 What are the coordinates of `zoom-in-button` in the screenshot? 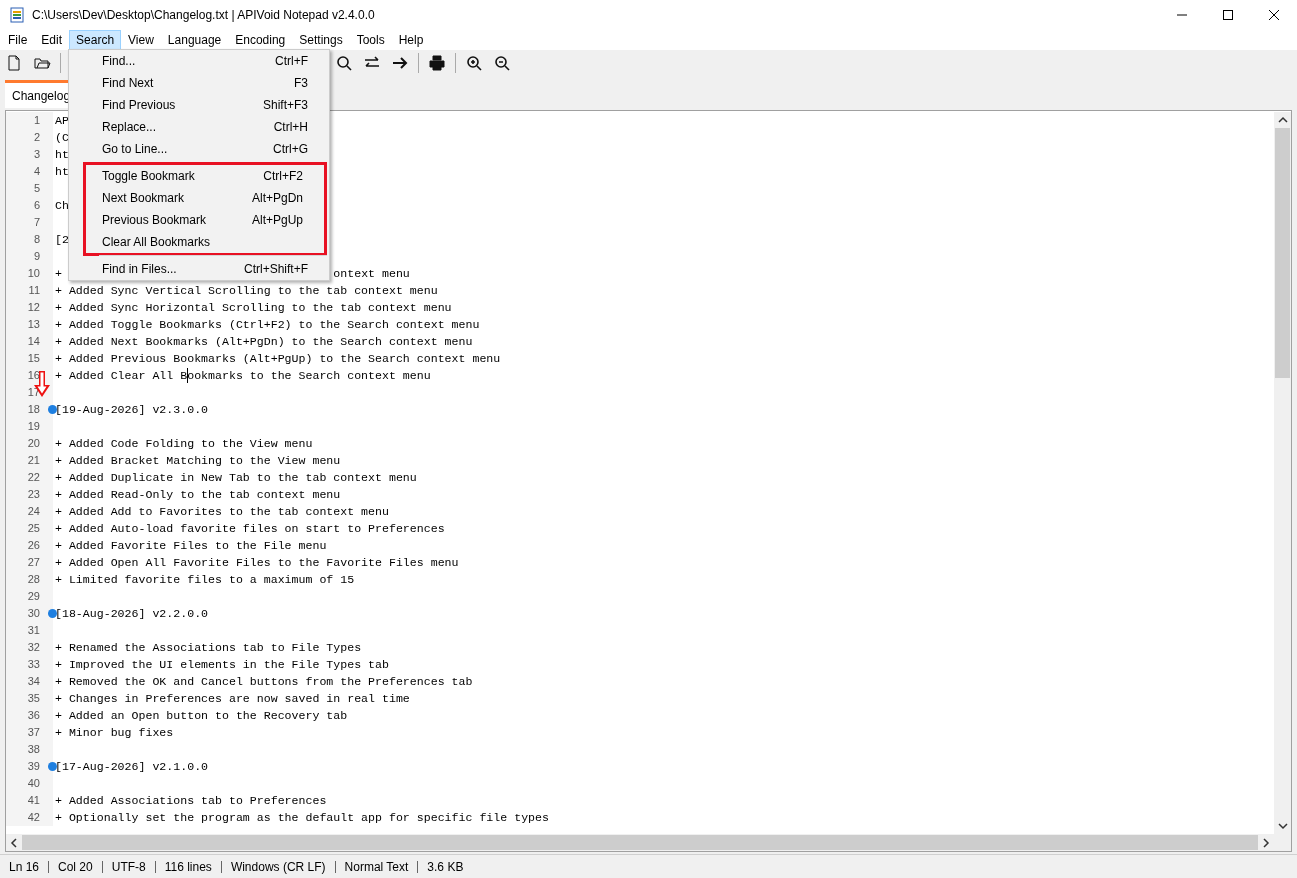 It's located at (474, 63).